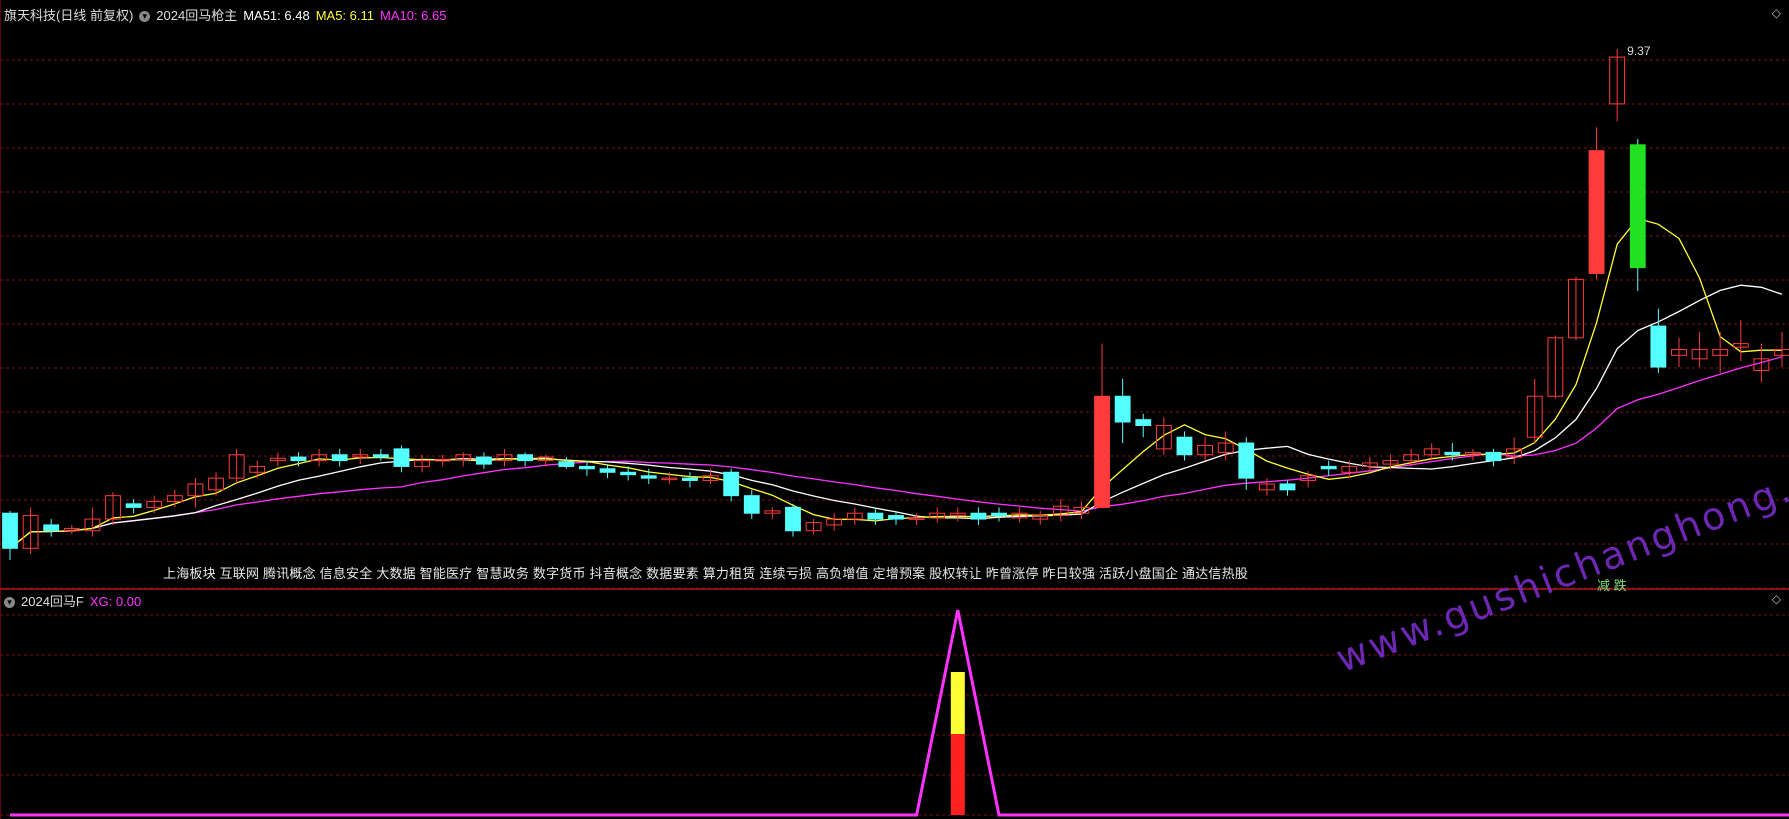  What do you see at coordinates (197, 15) in the screenshot?
I see `indicator-name: 2024回马枪主` at bounding box center [197, 15].